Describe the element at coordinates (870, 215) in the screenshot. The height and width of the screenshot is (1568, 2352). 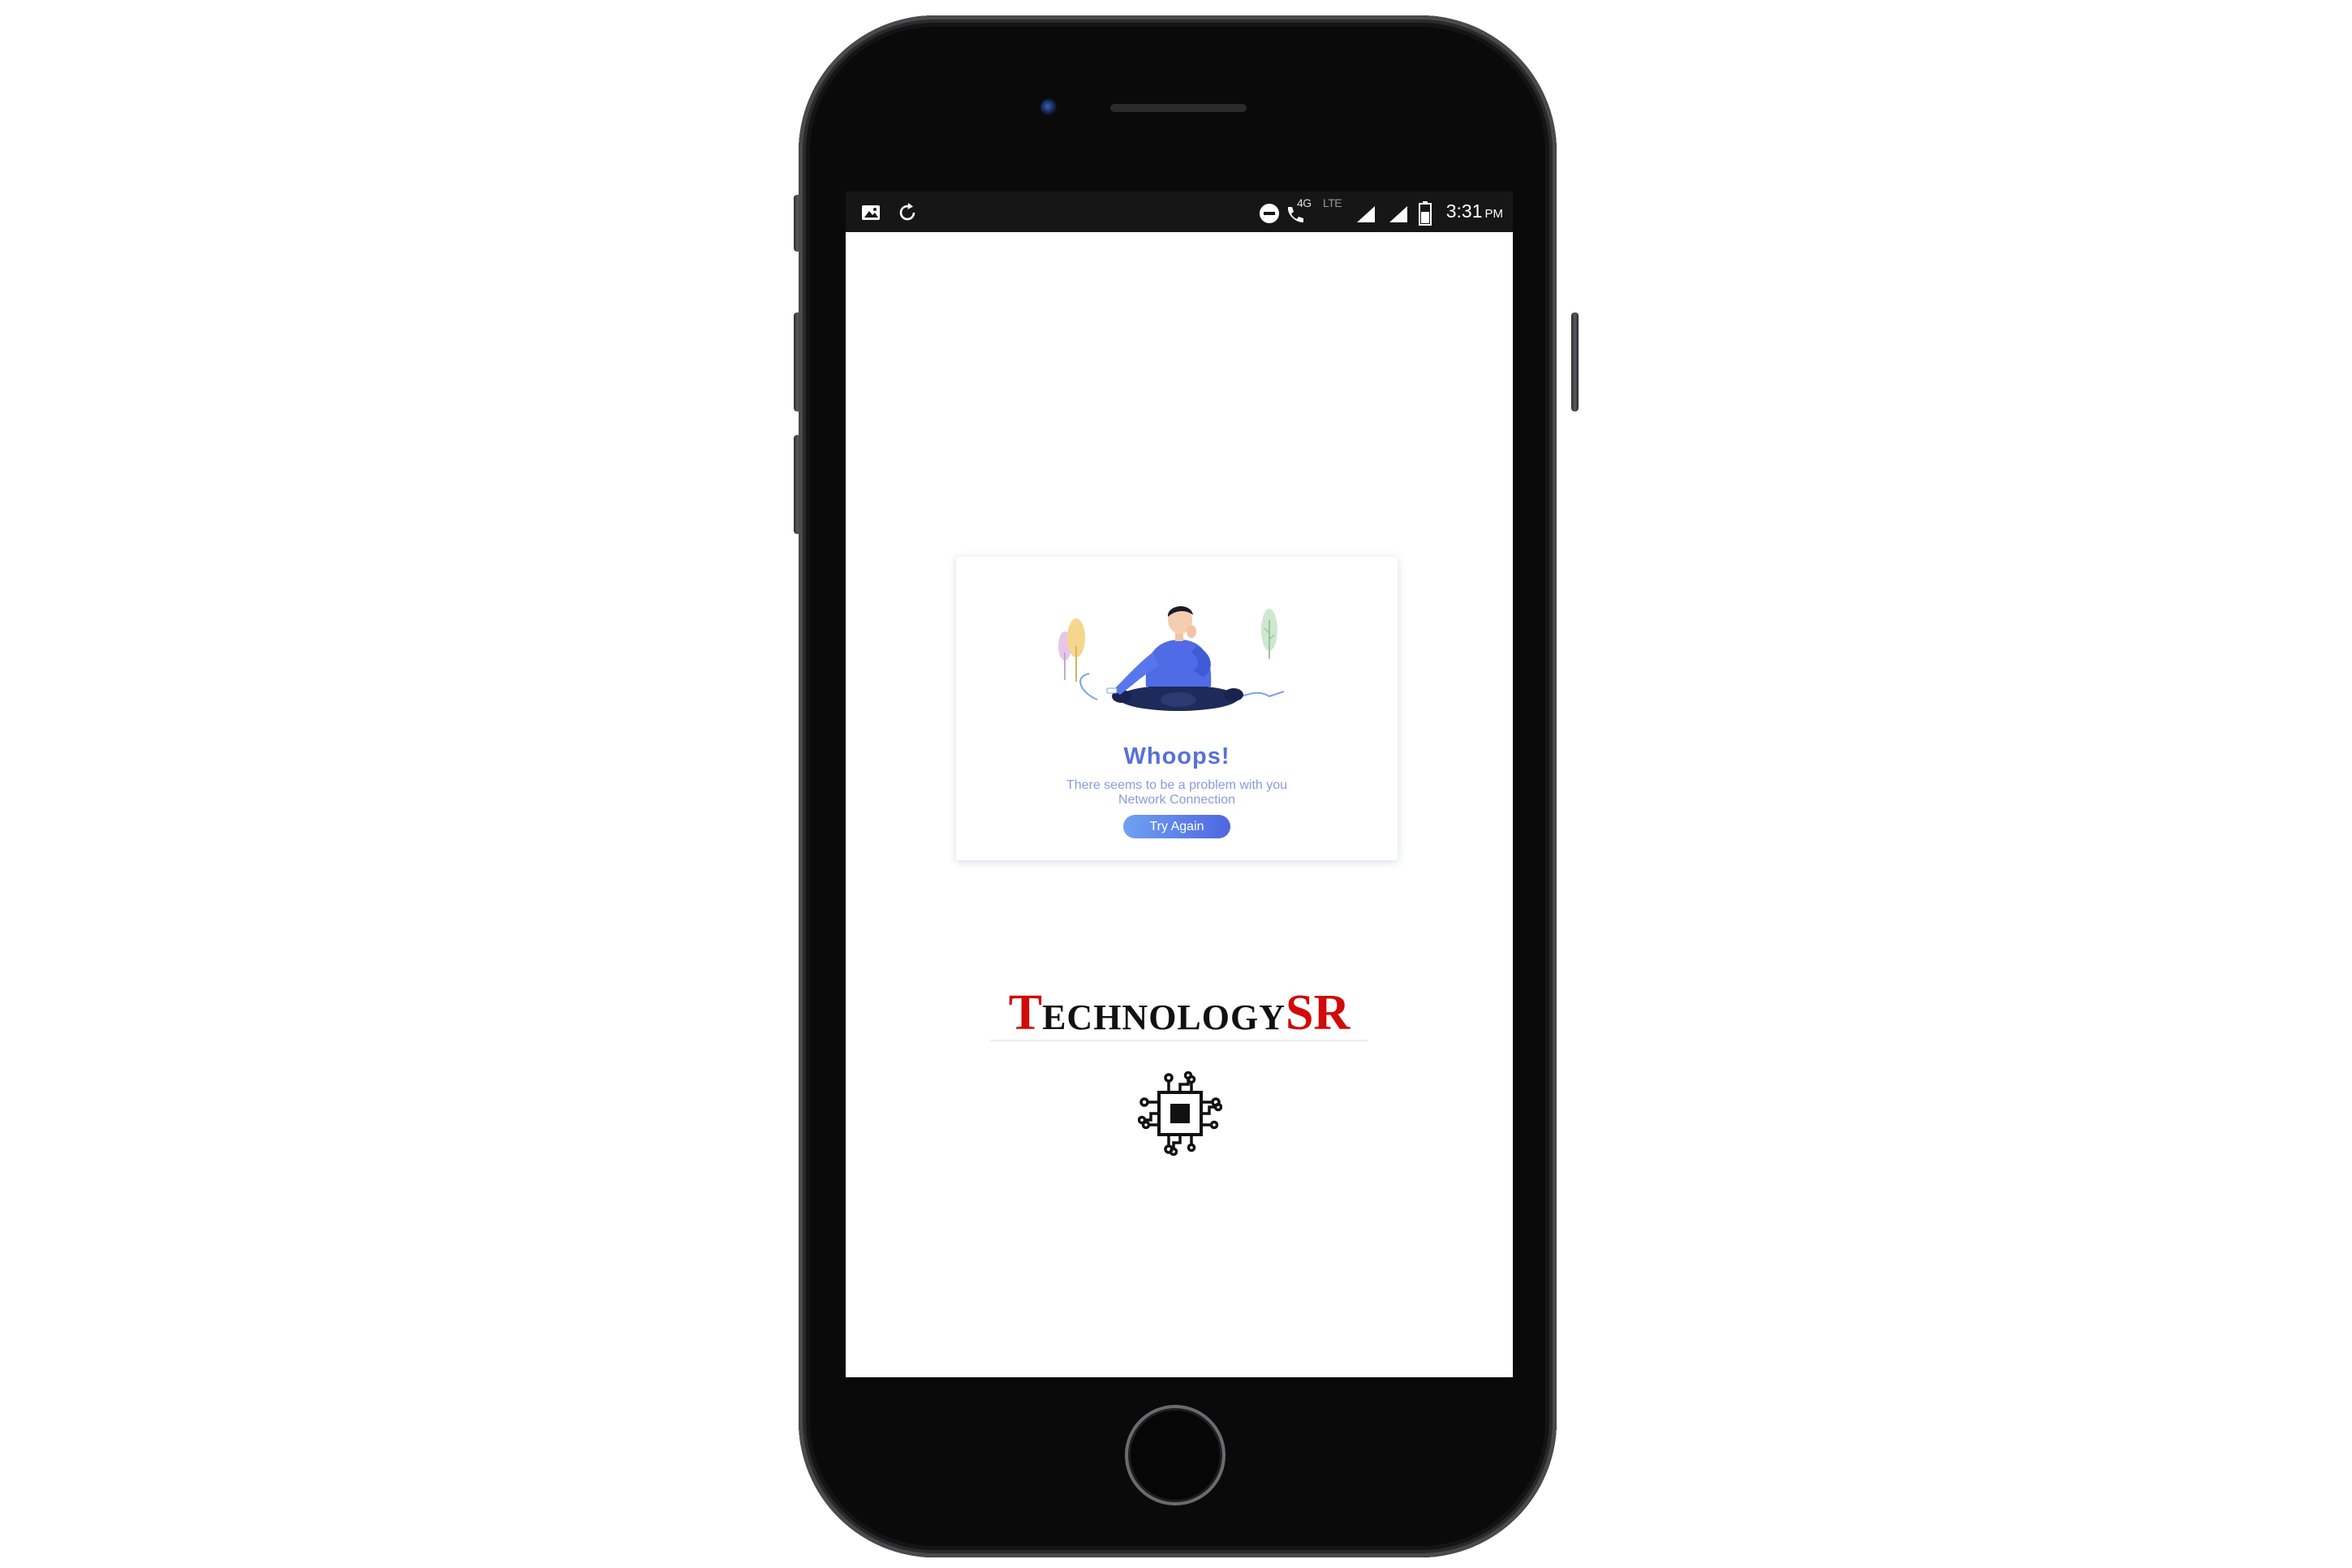
I see `image-icon` at that location.